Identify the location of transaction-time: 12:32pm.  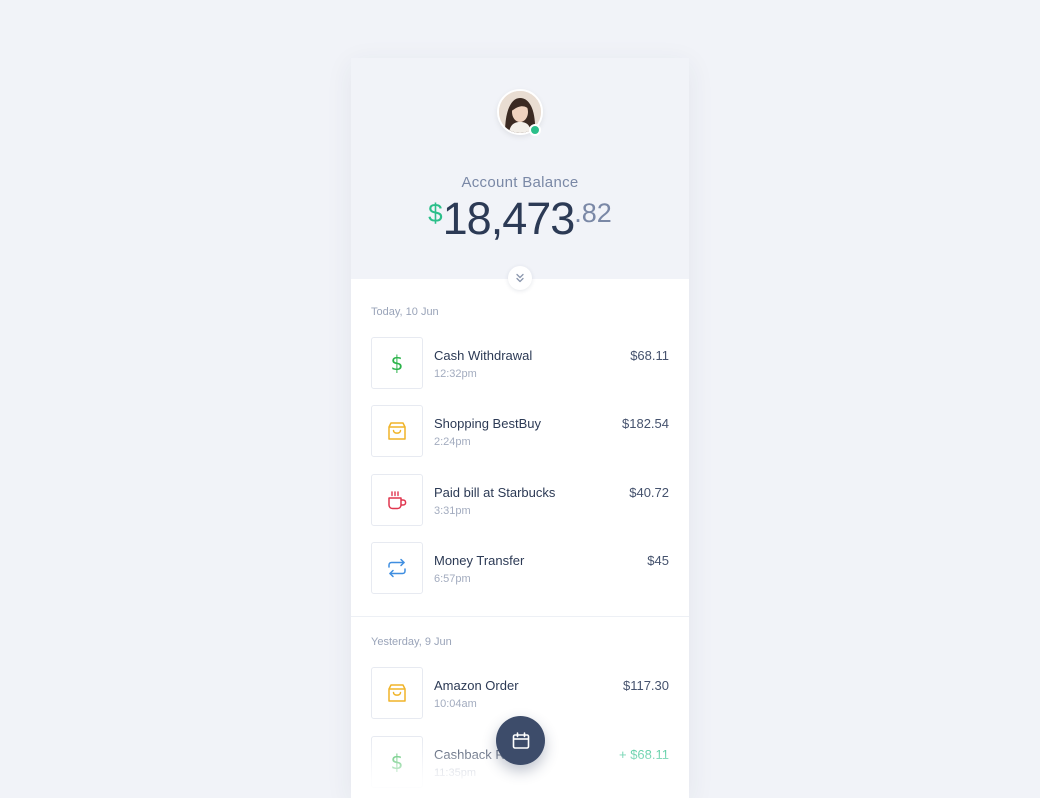
(455, 374).